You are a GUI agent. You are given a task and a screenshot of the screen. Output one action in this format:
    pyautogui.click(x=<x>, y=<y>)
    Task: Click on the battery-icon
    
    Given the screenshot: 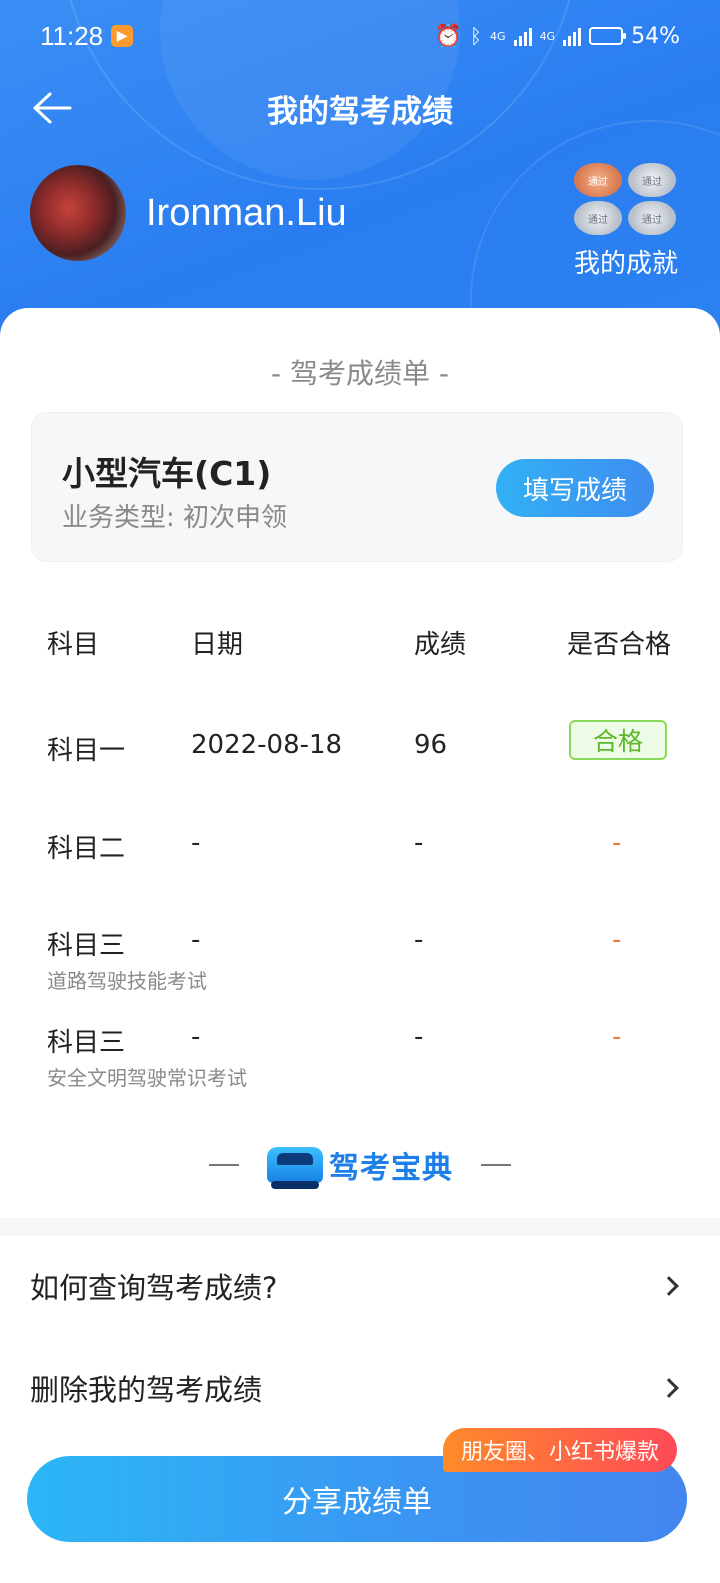 What is the action you would take?
    pyautogui.click(x=608, y=36)
    